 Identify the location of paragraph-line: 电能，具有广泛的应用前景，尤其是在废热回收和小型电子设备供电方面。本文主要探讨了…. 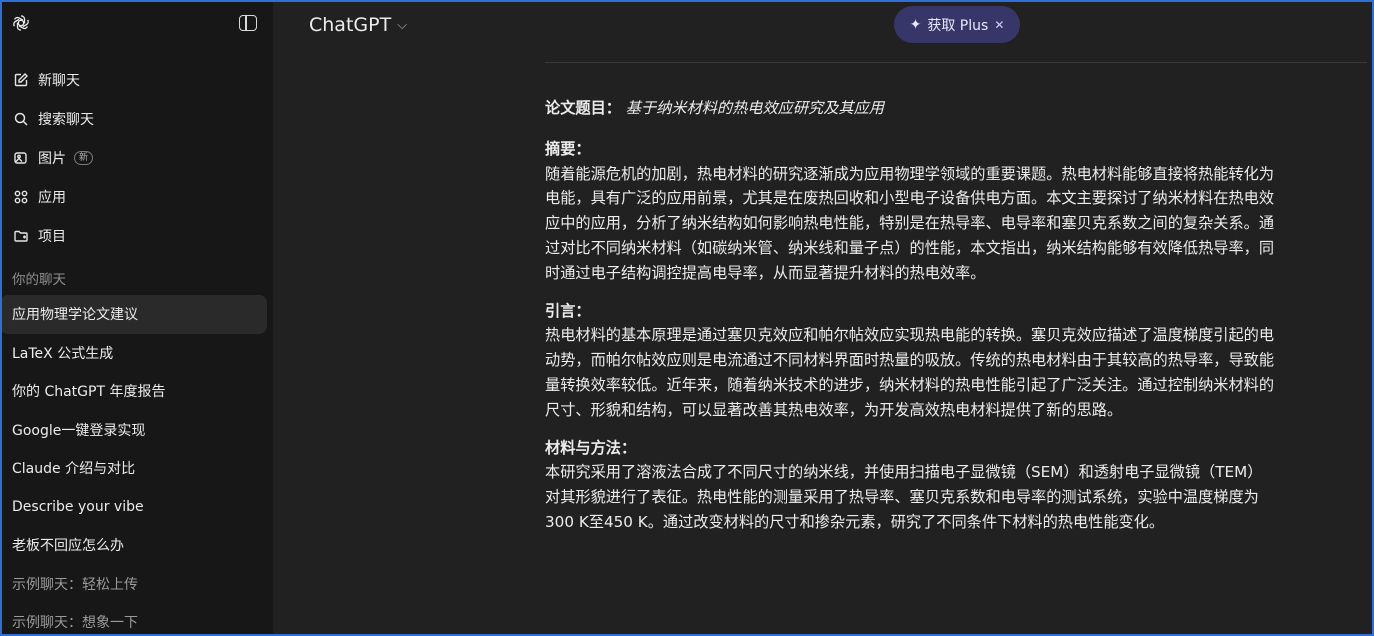
(909, 198).